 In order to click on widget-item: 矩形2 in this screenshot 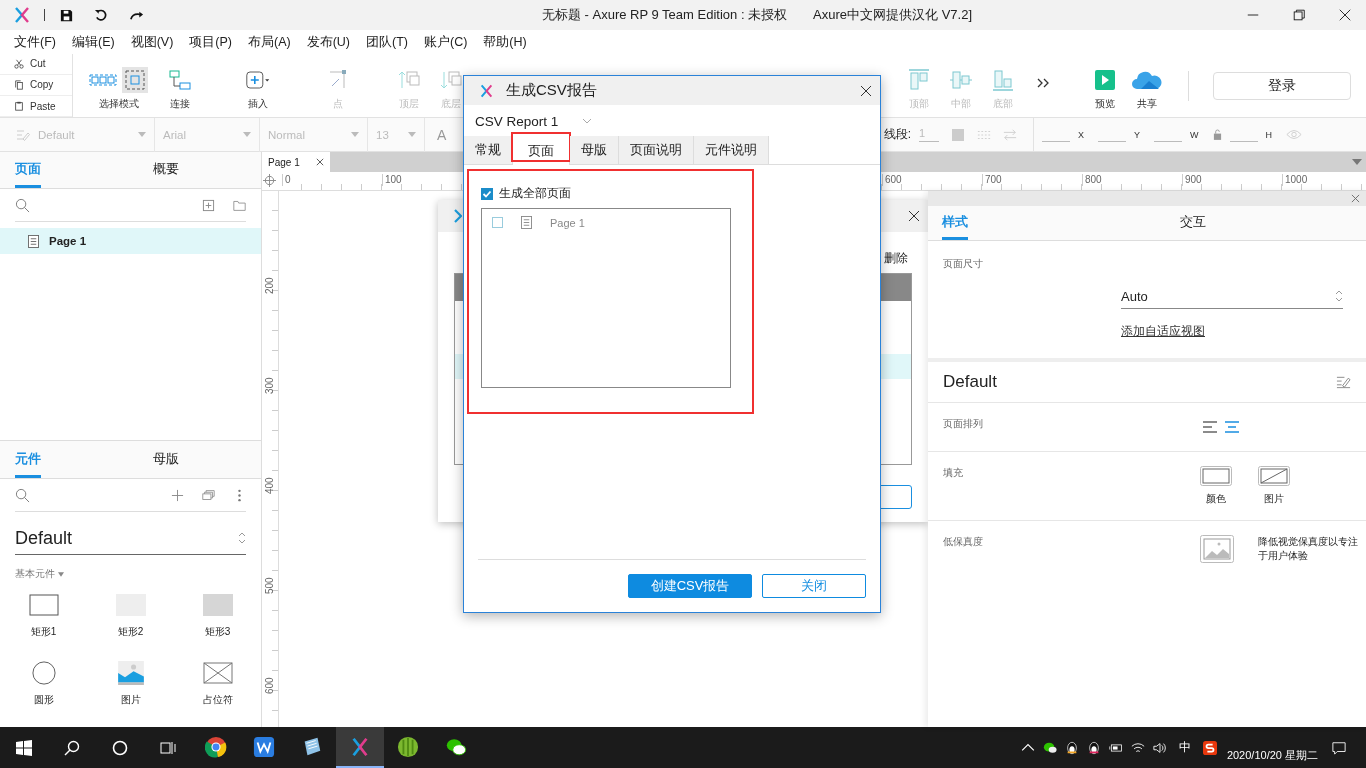, I will do `click(130, 616)`.